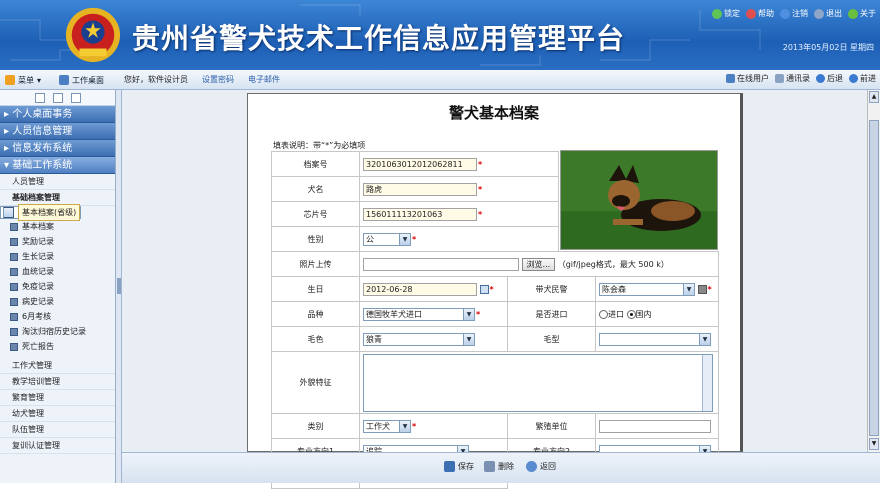 This screenshot has height=489, width=880. What do you see at coordinates (551, 289) in the screenshot?
I see `handler-label: 带犬民警` at bounding box center [551, 289].